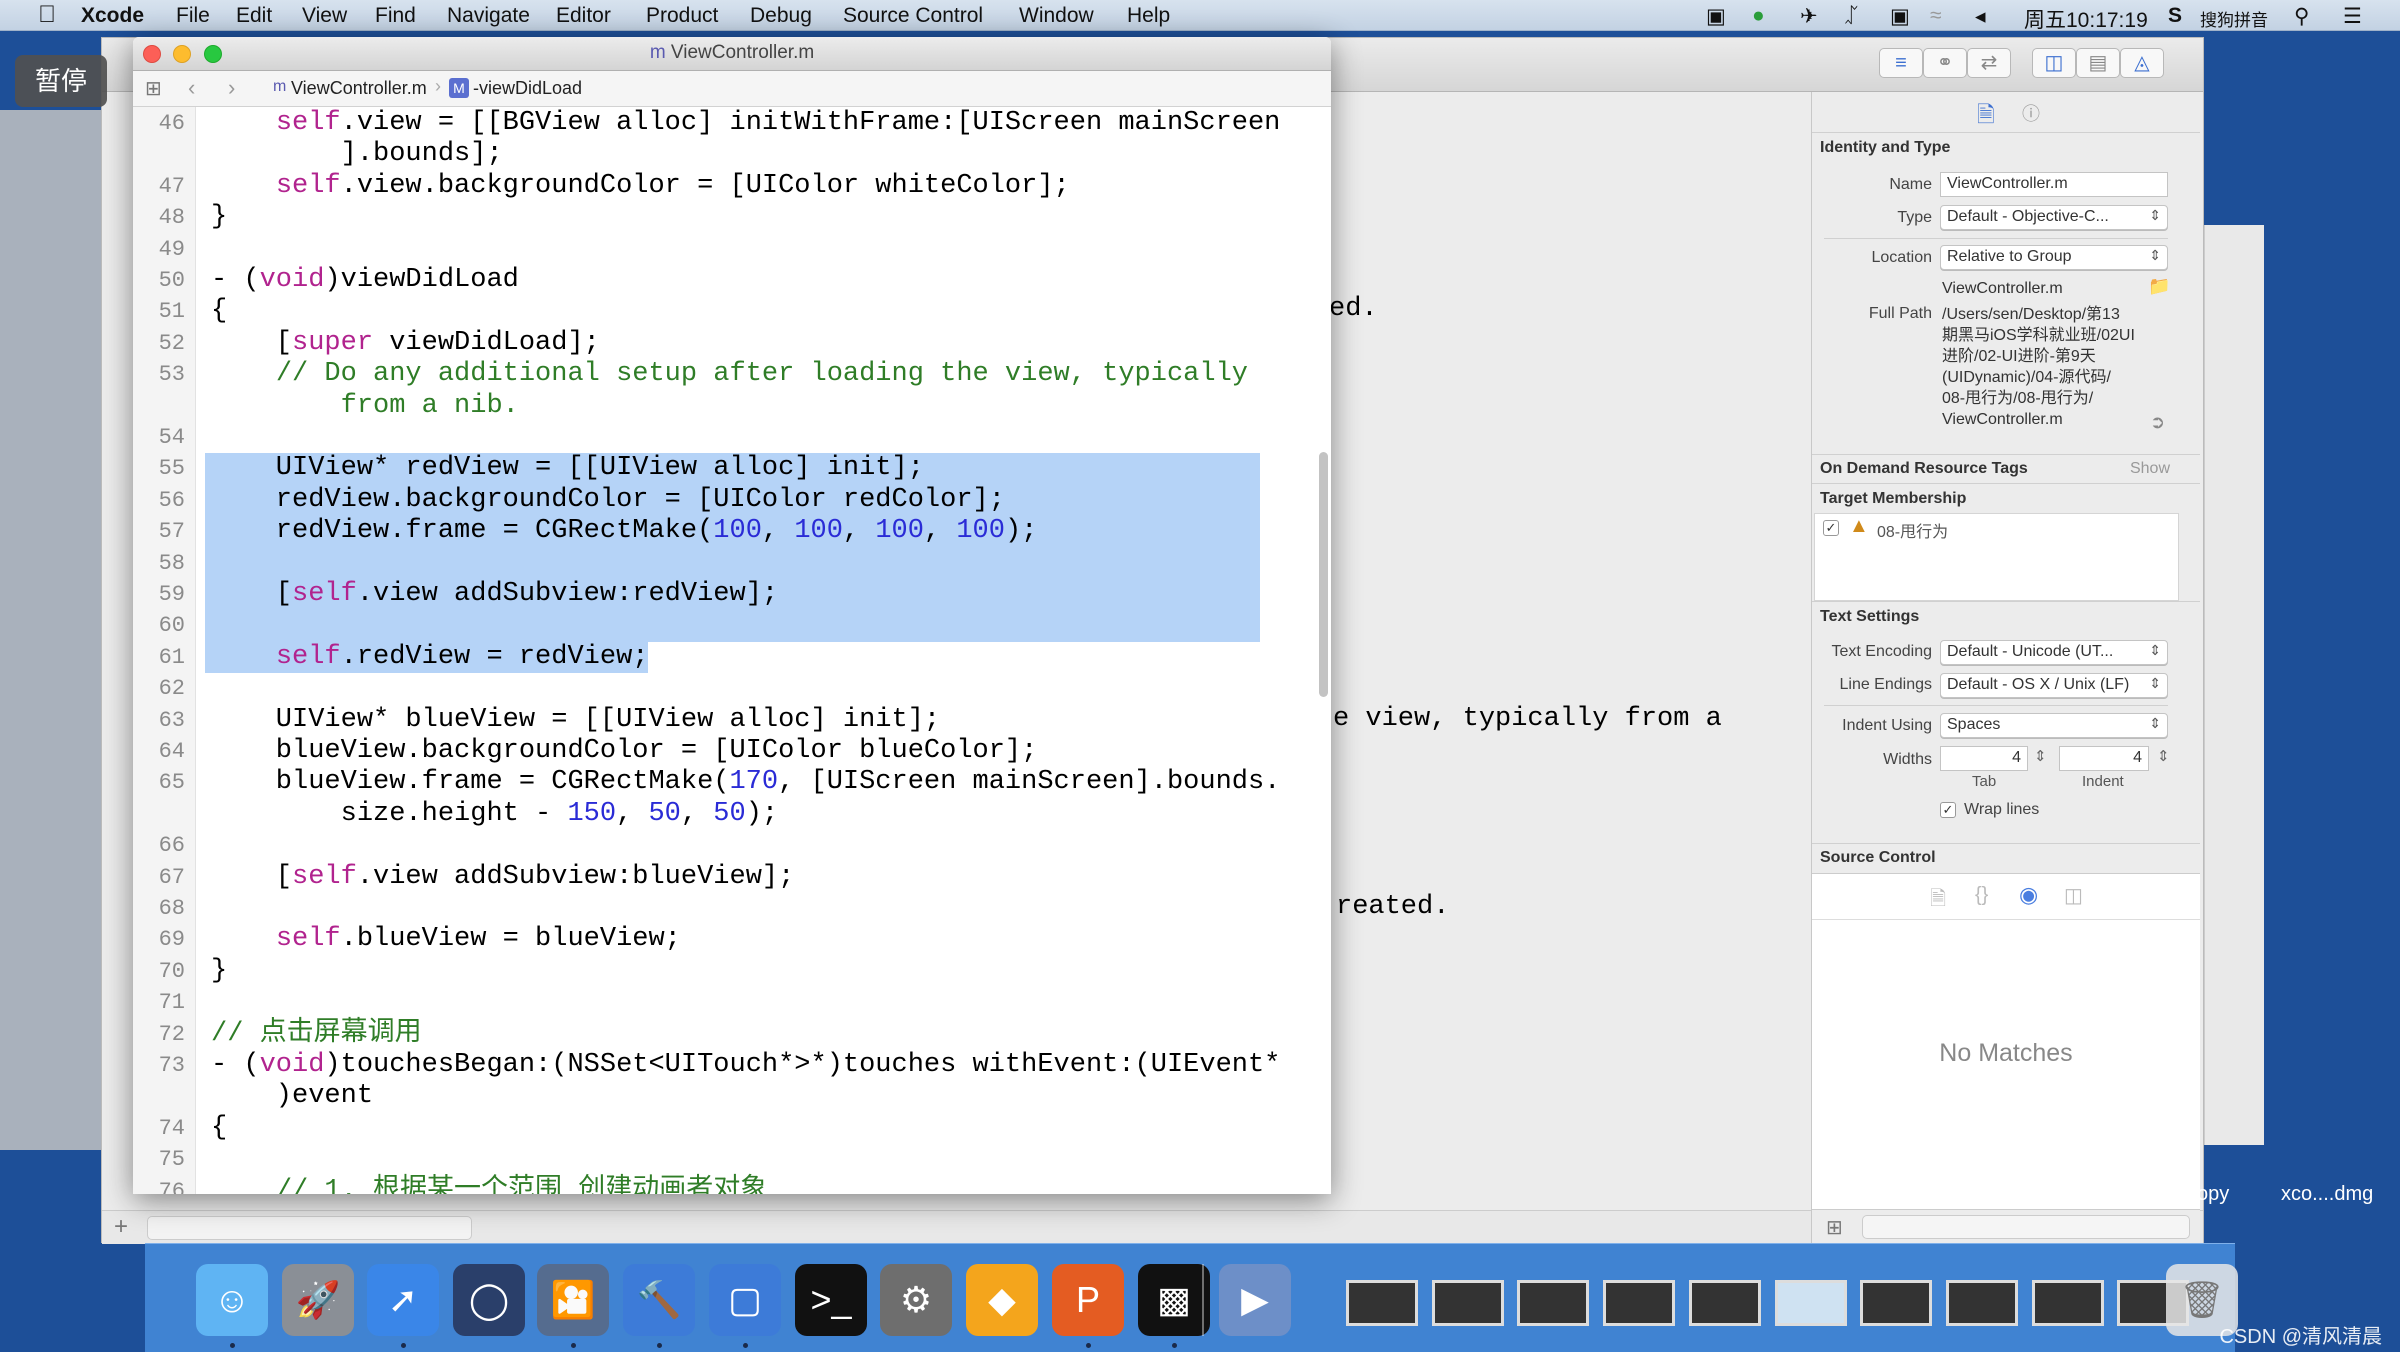 Image resolution: width=2400 pixels, height=1352 pixels. What do you see at coordinates (831, 1300) in the screenshot?
I see `terminal-icon: >_` at bounding box center [831, 1300].